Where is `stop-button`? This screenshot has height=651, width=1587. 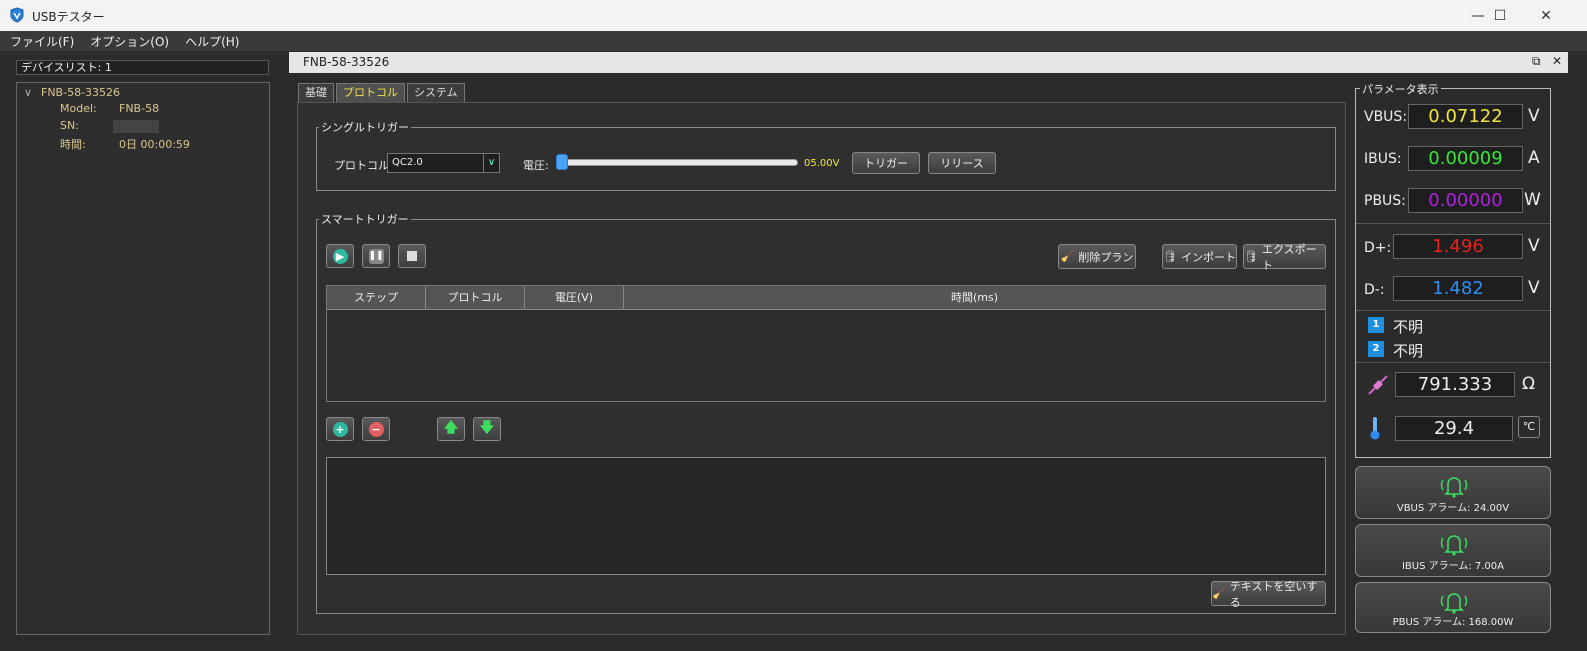
stop-button is located at coordinates (412, 256).